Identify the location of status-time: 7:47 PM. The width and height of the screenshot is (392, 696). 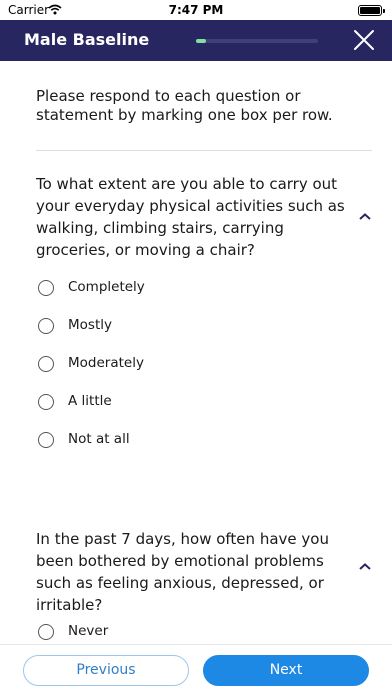
(196, 10).